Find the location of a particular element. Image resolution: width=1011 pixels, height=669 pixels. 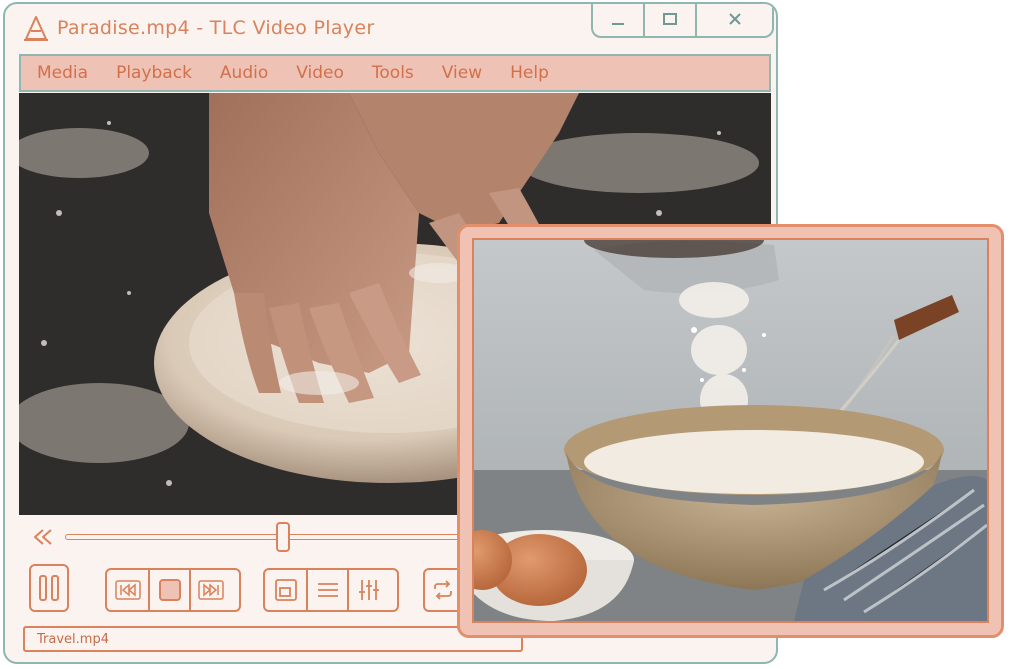

menu-view: View is located at coordinates (462, 73).